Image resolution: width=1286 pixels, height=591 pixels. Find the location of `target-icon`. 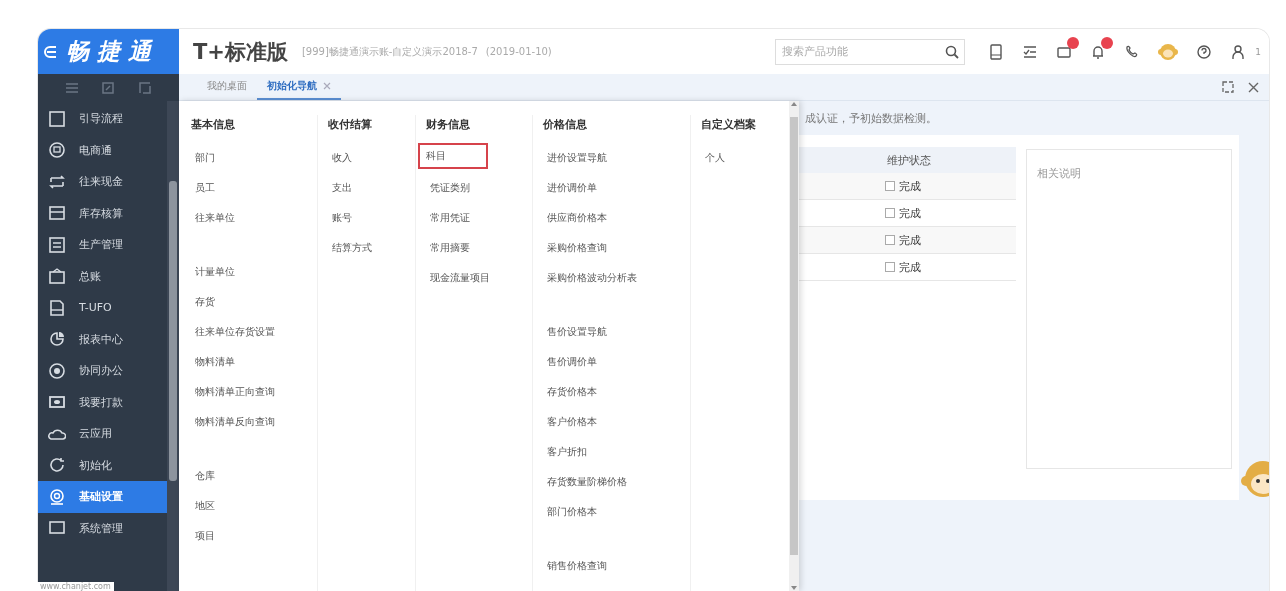

target-icon is located at coordinates (57, 370).